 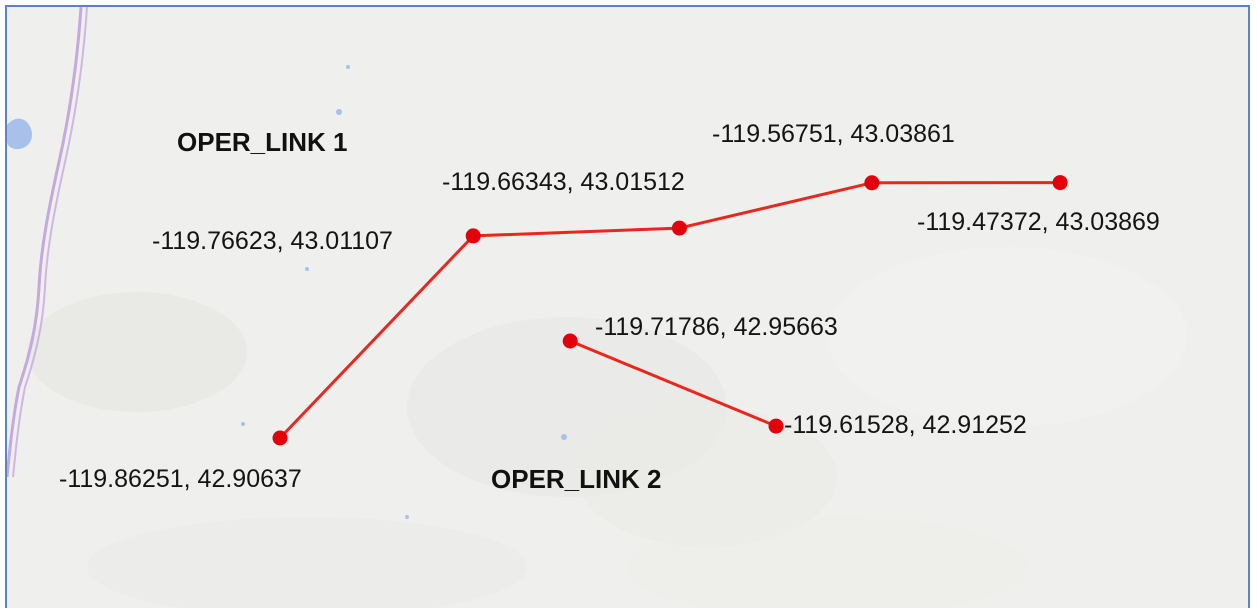 What do you see at coordinates (563, 182) in the screenshot?
I see `coord-label: -119.66343, 43.01512` at bounding box center [563, 182].